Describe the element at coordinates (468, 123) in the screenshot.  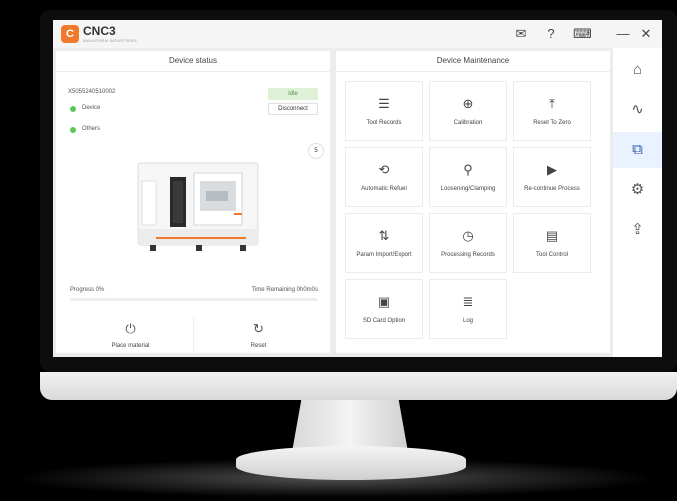
I see `calibration-label: Calibration` at that location.